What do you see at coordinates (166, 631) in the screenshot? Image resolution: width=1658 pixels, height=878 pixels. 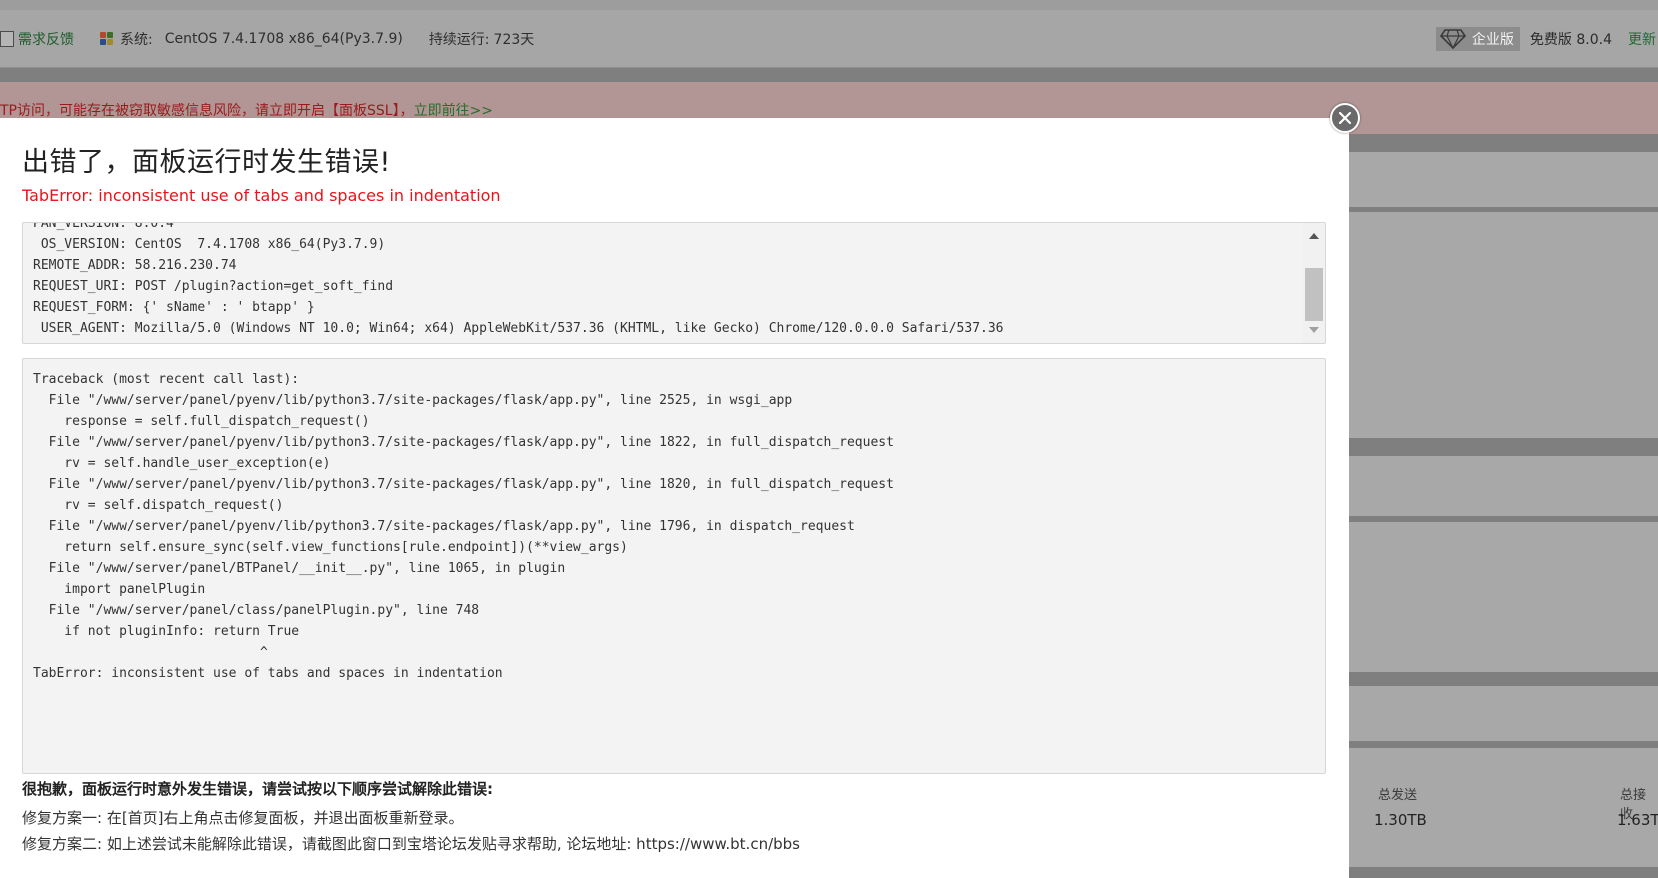 I see `traceback-line: if not pluginInfo: return True` at bounding box center [166, 631].